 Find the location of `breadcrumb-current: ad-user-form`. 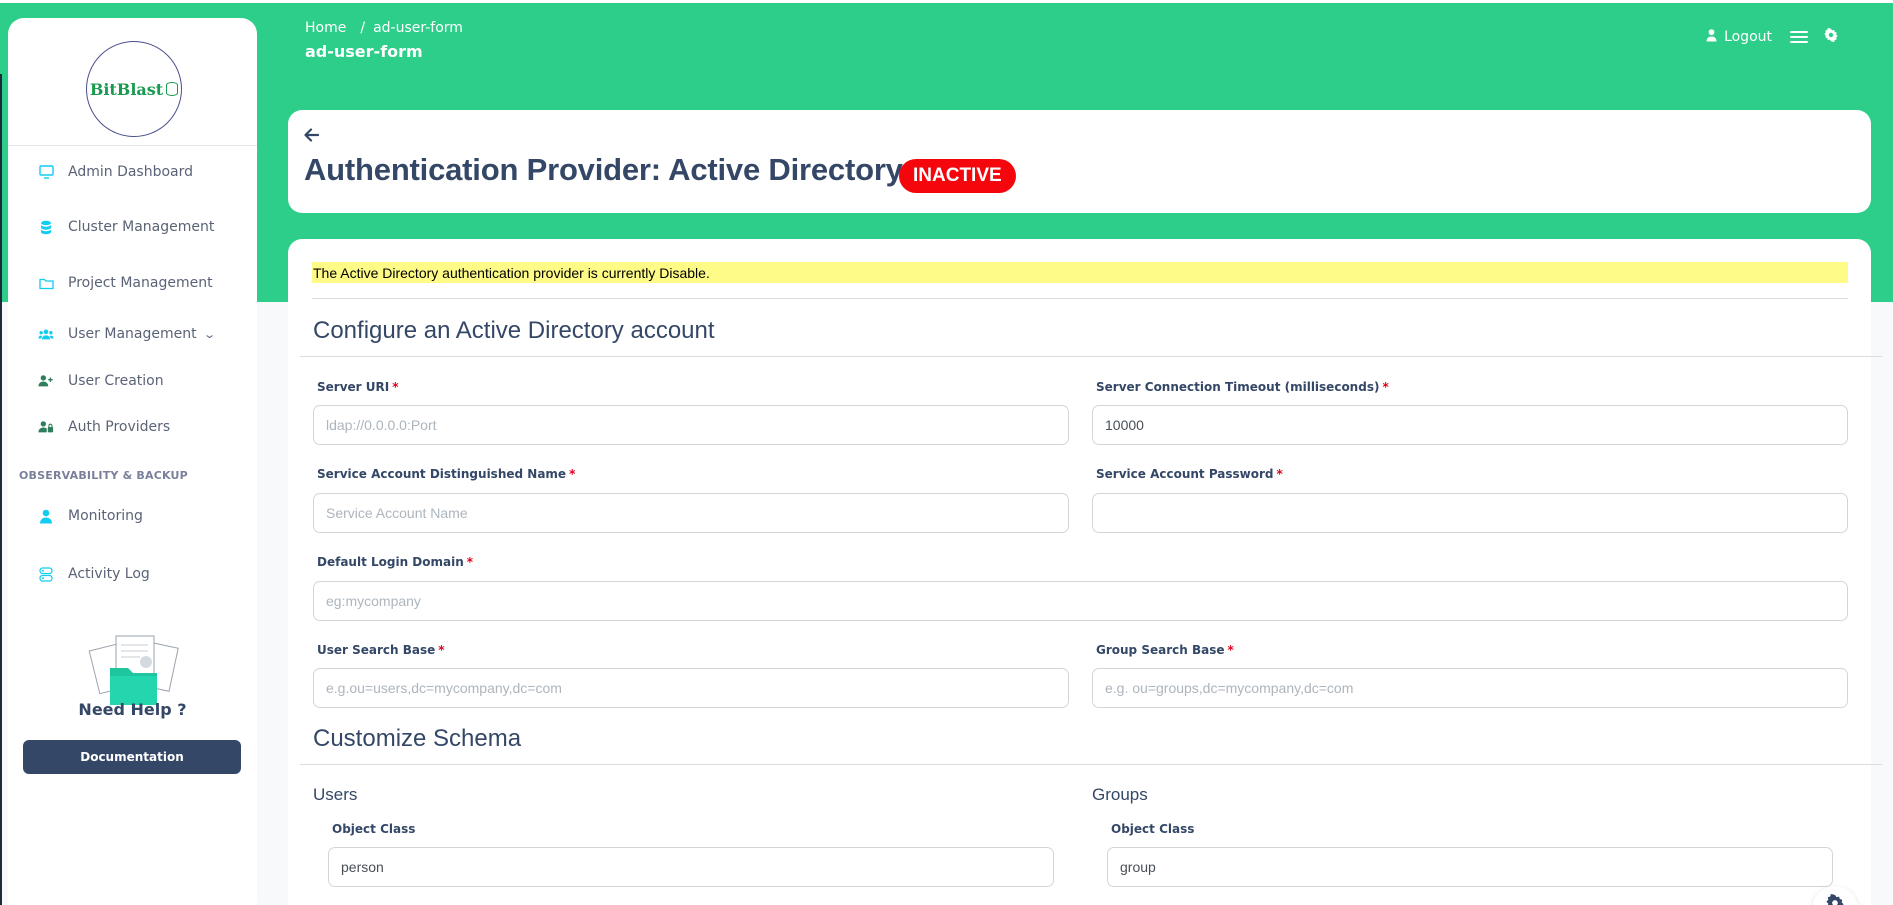

breadcrumb-current: ad-user-form is located at coordinates (418, 28).